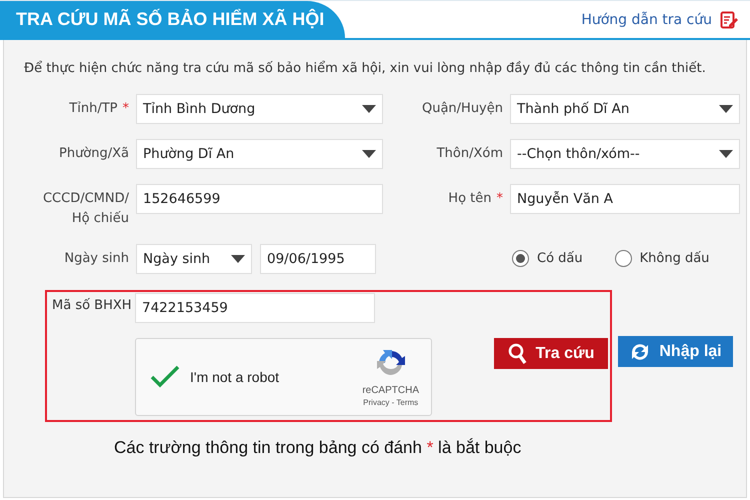 The image size is (750, 500). I want to click on field-label: Ngày sinh, so click(96, 259).